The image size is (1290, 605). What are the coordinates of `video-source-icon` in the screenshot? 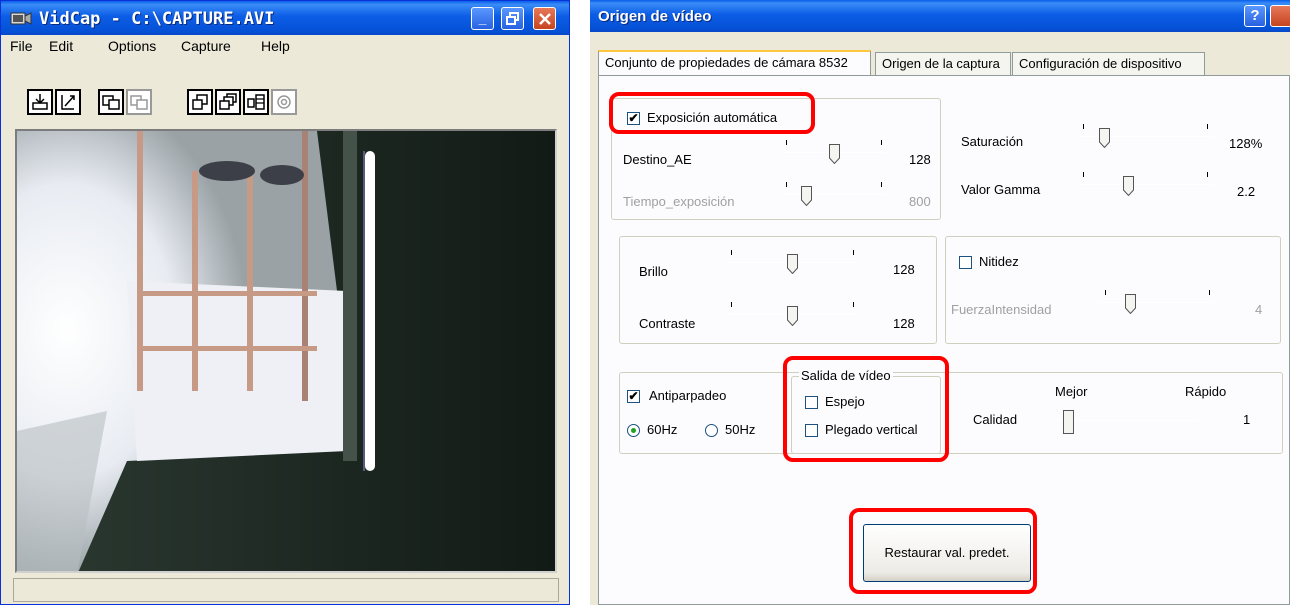 It's located at (228, 101).